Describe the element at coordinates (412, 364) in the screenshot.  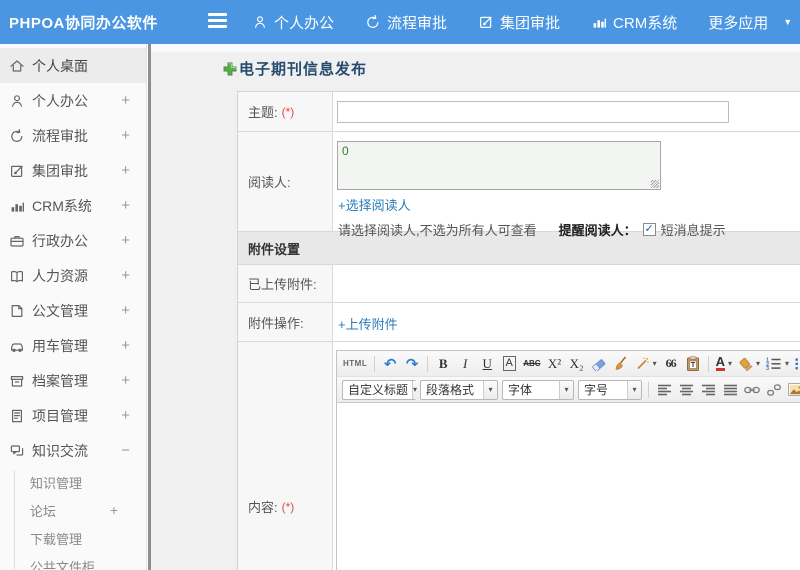
I see `redo-button: ↷` at that location.